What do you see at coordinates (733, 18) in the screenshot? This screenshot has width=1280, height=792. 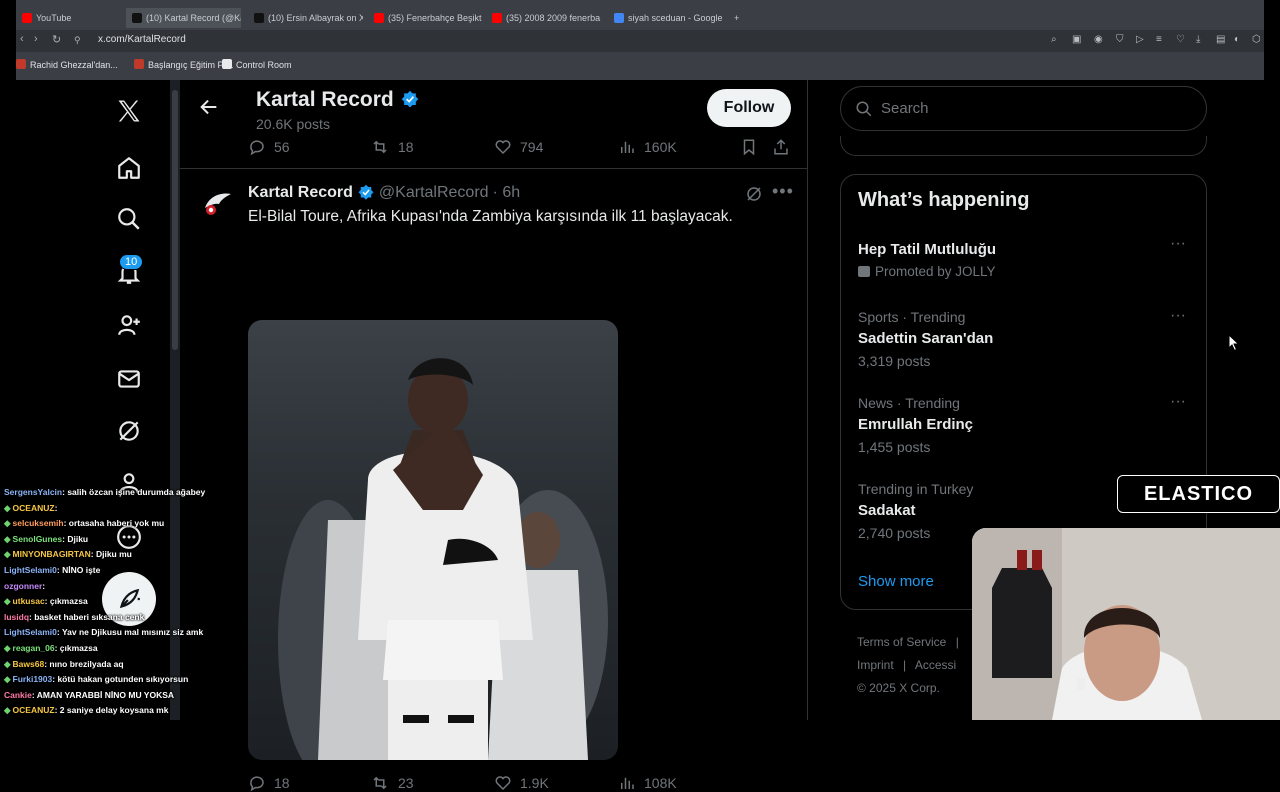 I see `new-tab-icon: +` at bounding box center [733, 18].